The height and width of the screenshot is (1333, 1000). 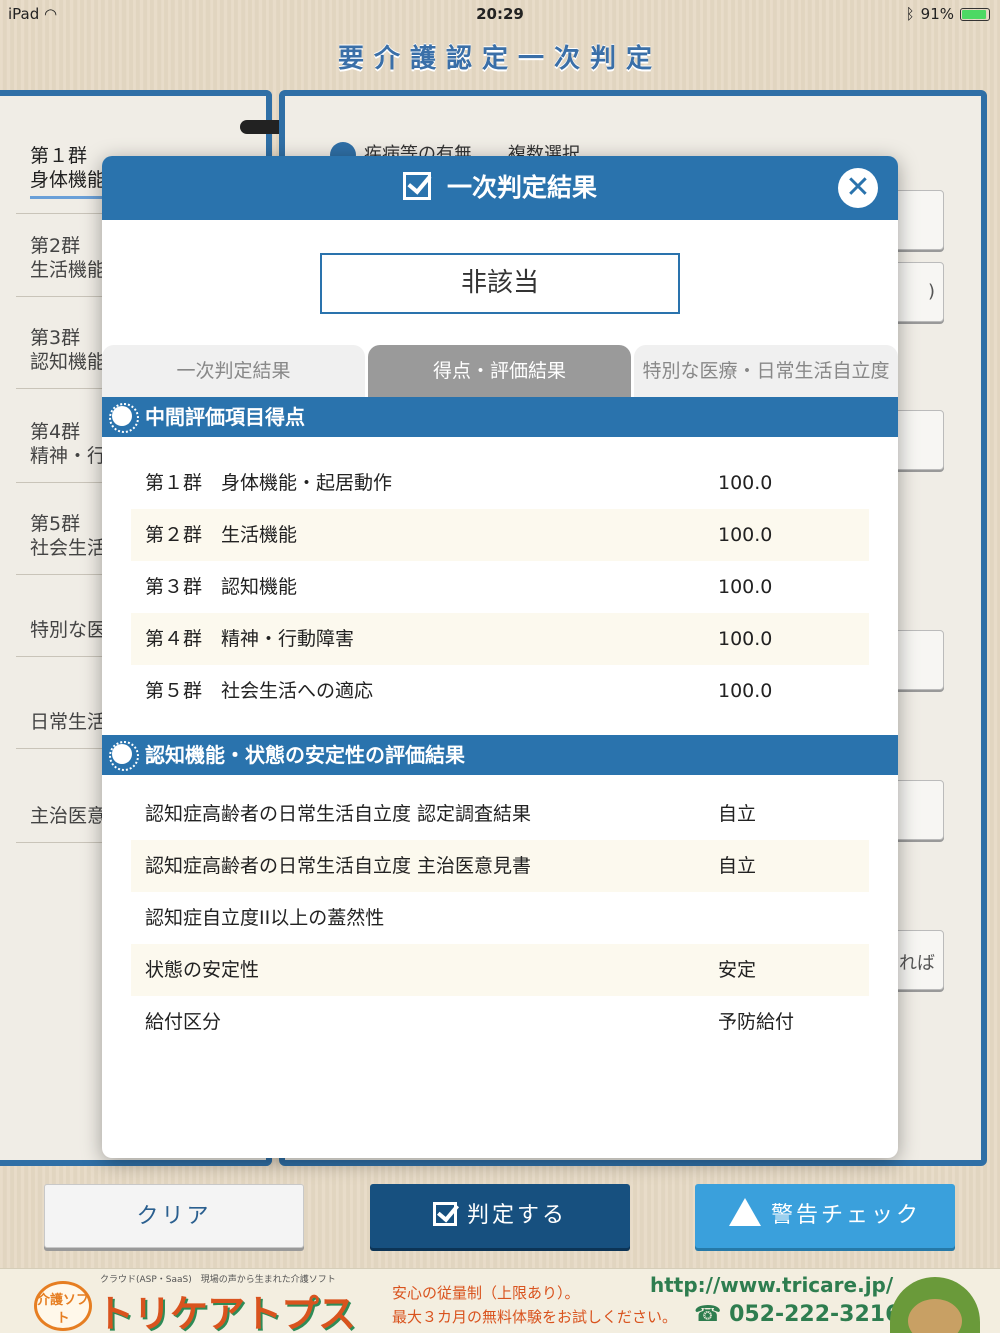 What do you see at coordinates (500, 417) in the screenshot?
I see `section-header-scores: 中間評価項目得点` at bounding box center [500, 417].